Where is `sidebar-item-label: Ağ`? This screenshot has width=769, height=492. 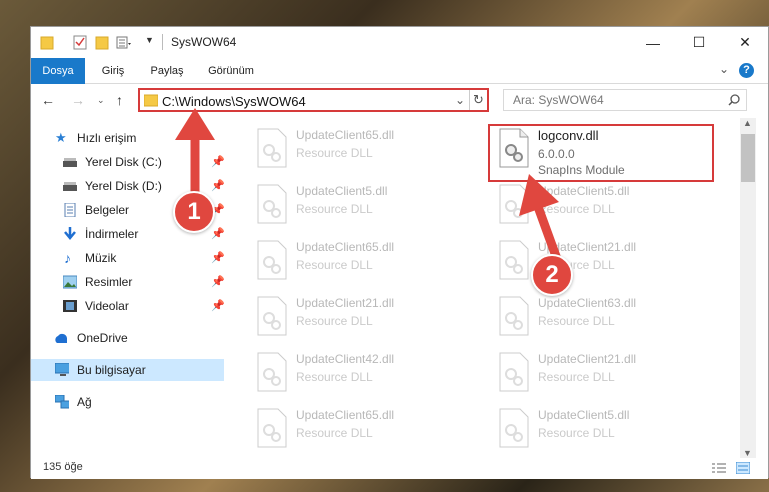 sidebar-item-label: Ağ is located at coordinates (84, 402).